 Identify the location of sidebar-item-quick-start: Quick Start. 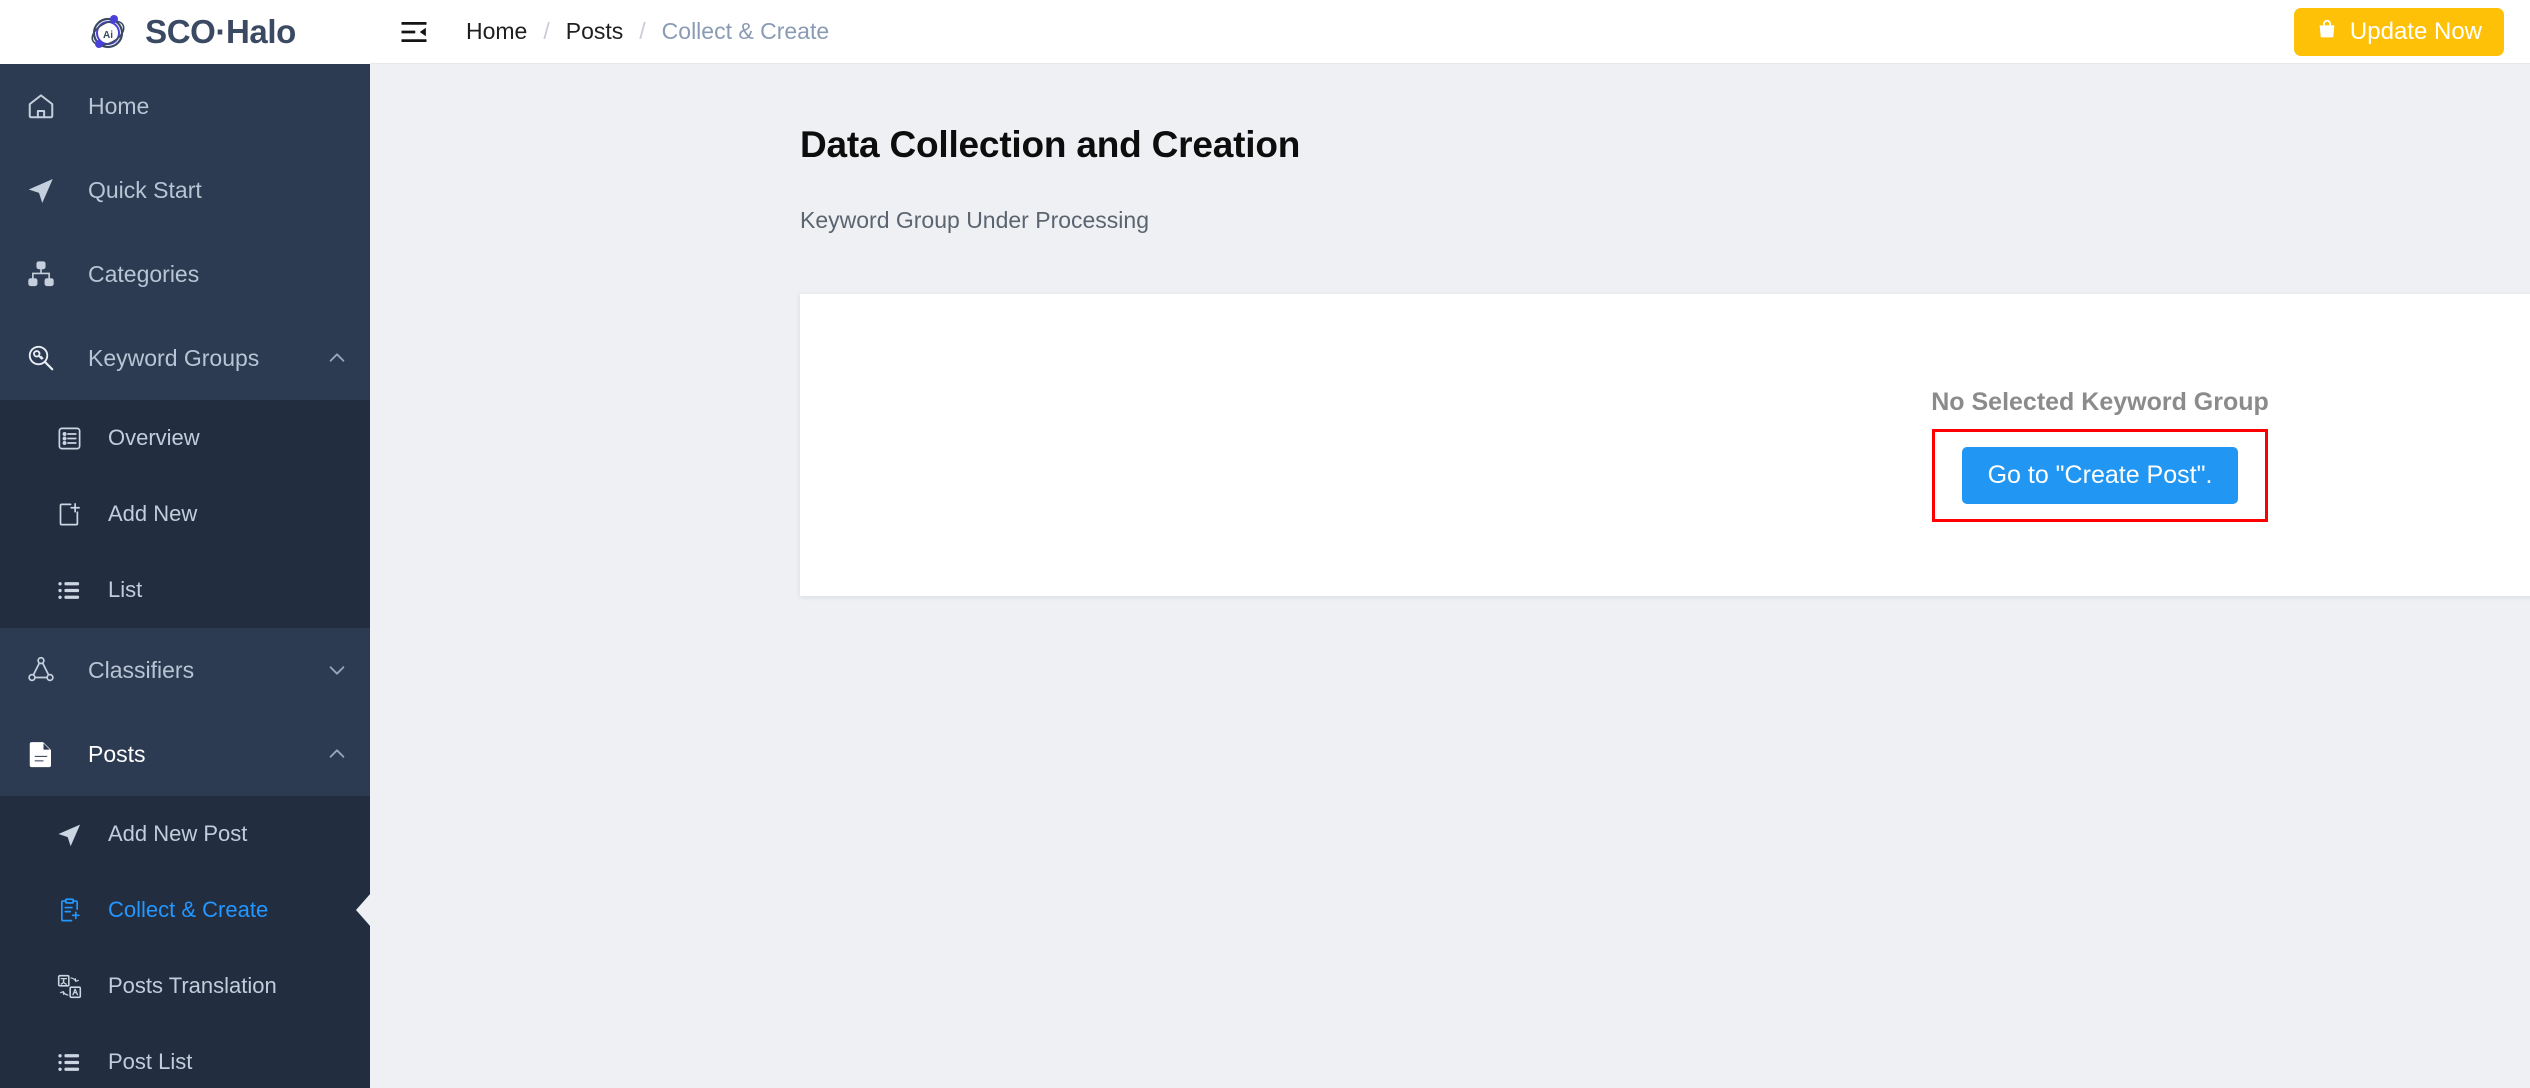
(185, 190).